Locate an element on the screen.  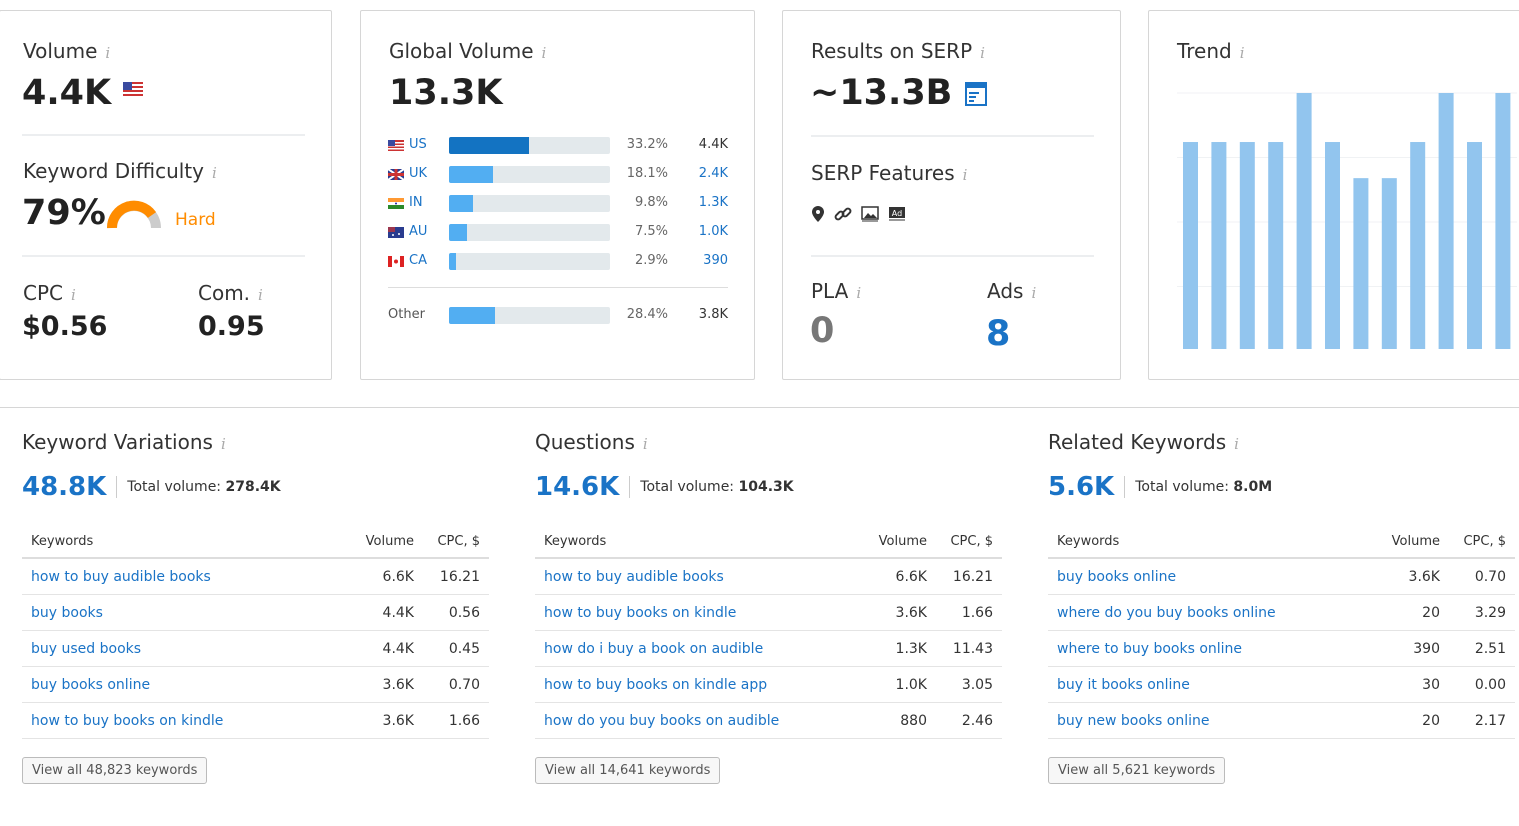
keyword-link: buy new books online is located at coordinates (1213, 720).